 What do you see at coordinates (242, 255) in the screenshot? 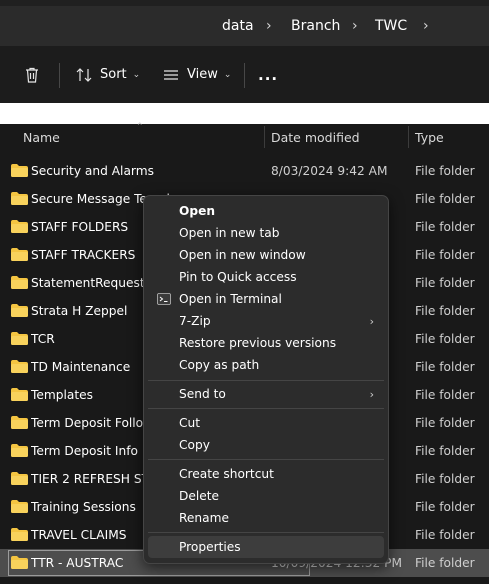
I see `menu-item-label: Open in new window` at bounding box center [242, 255].